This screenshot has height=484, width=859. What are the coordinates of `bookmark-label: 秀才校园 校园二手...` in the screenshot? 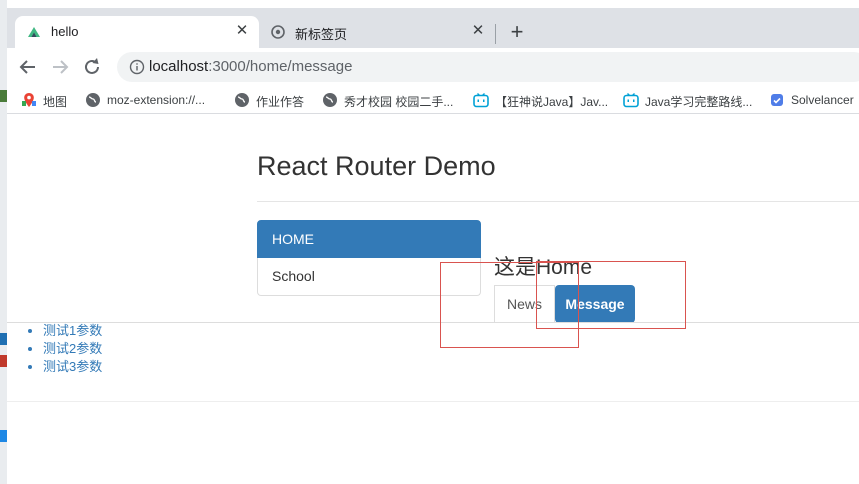 It's located at (399, 102).